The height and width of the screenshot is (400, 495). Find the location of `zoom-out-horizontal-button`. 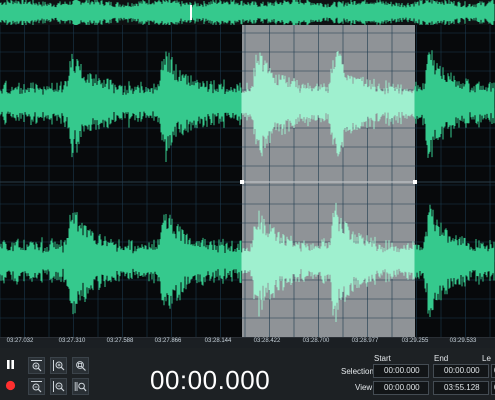

zoom-out-horizontal-button is located at coordinates (58, 386).